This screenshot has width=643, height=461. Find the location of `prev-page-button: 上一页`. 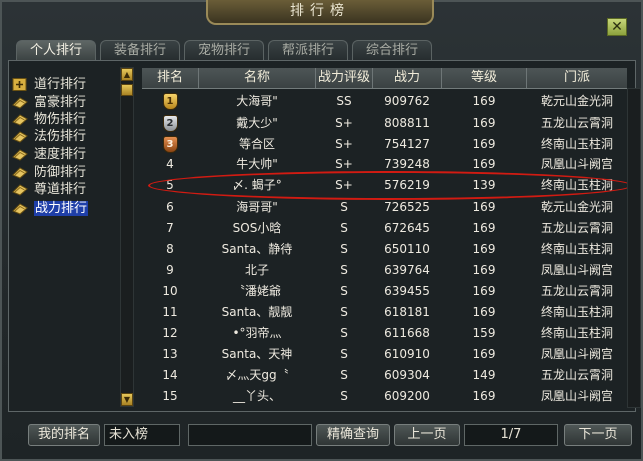

prev-page-button: 上一页 is located at coordinates (427, 435).